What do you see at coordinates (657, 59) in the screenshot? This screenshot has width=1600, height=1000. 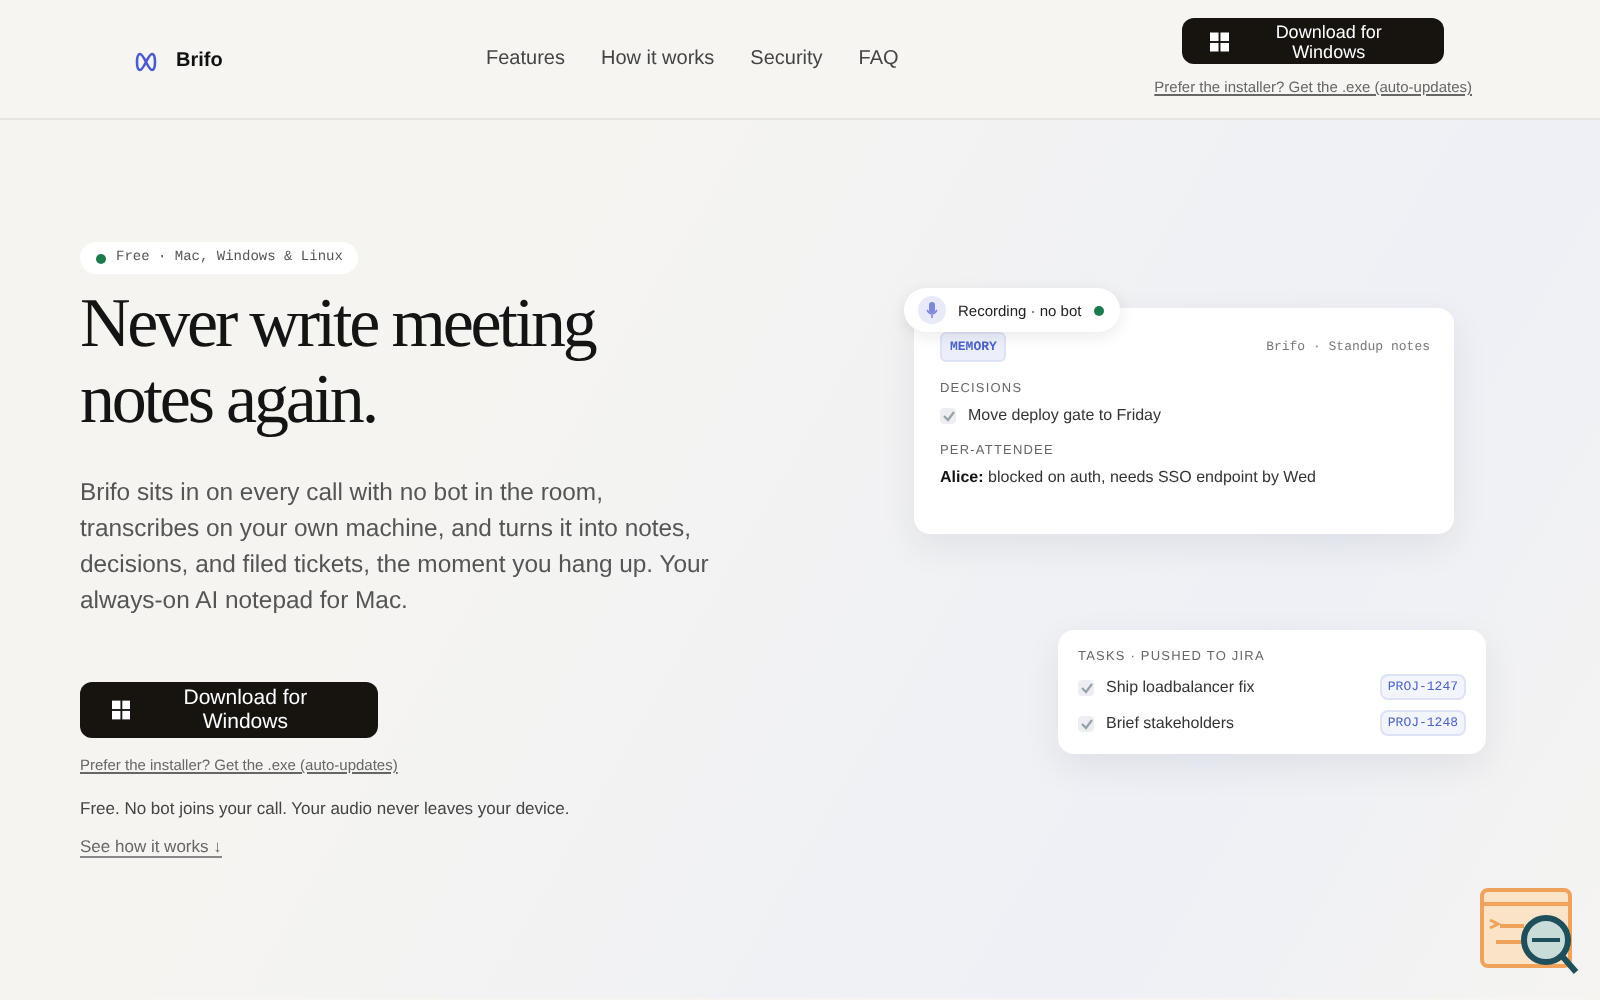 I see `nav-link: How it works` at bounding box center [657, 59].